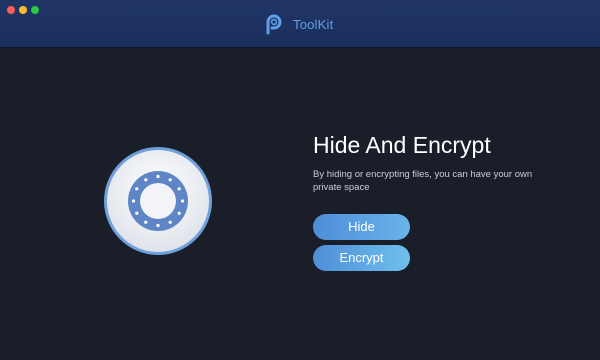 Image resolution: width=600 pixels, height=360 pixels. Describe the element at coordinates (11, 10) in the screenshot. I see `close-window-button` at that location.